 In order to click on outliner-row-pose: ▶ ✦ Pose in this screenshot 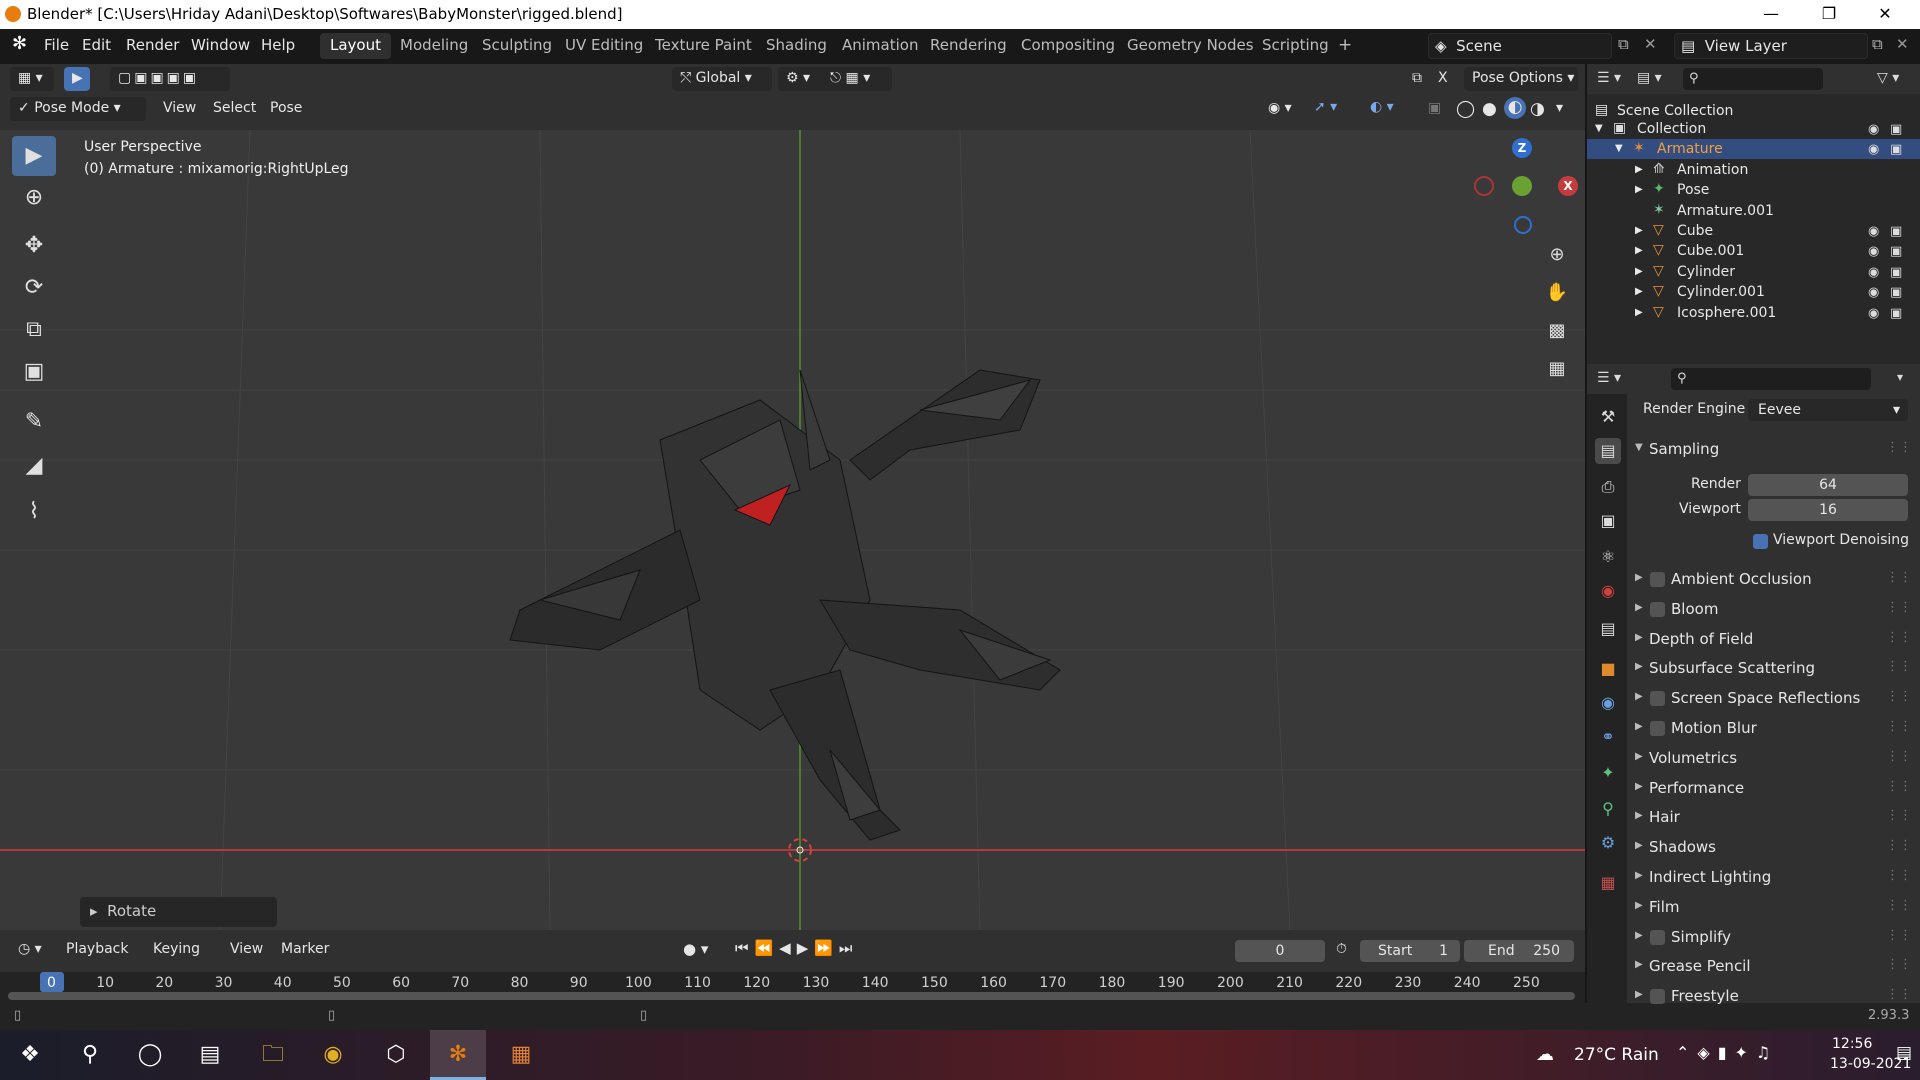, I will do `click(1753, 190)`.